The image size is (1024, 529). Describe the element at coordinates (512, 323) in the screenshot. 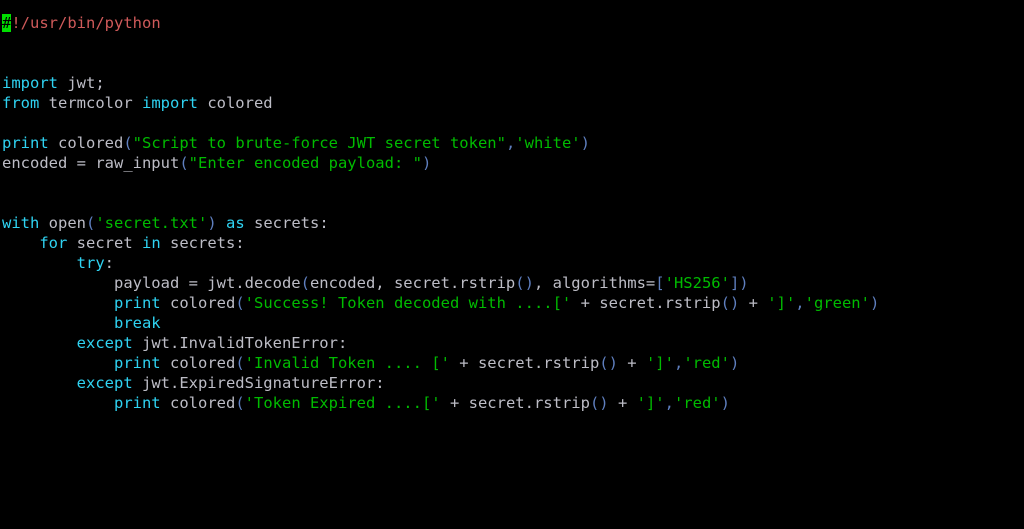

I see `code-line: break` at that location.